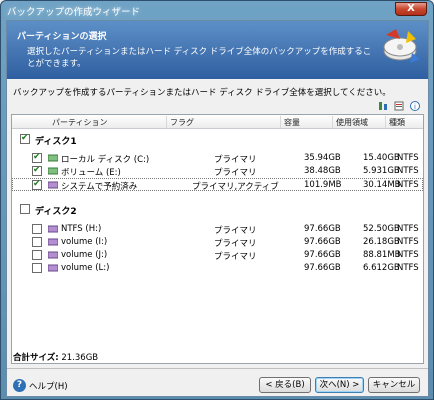 The image size is (434, 400). What do you see at coordinates (25, 138) in the screenshot?
I see `disk-1-checkbox` at bounding box center [25, 138].